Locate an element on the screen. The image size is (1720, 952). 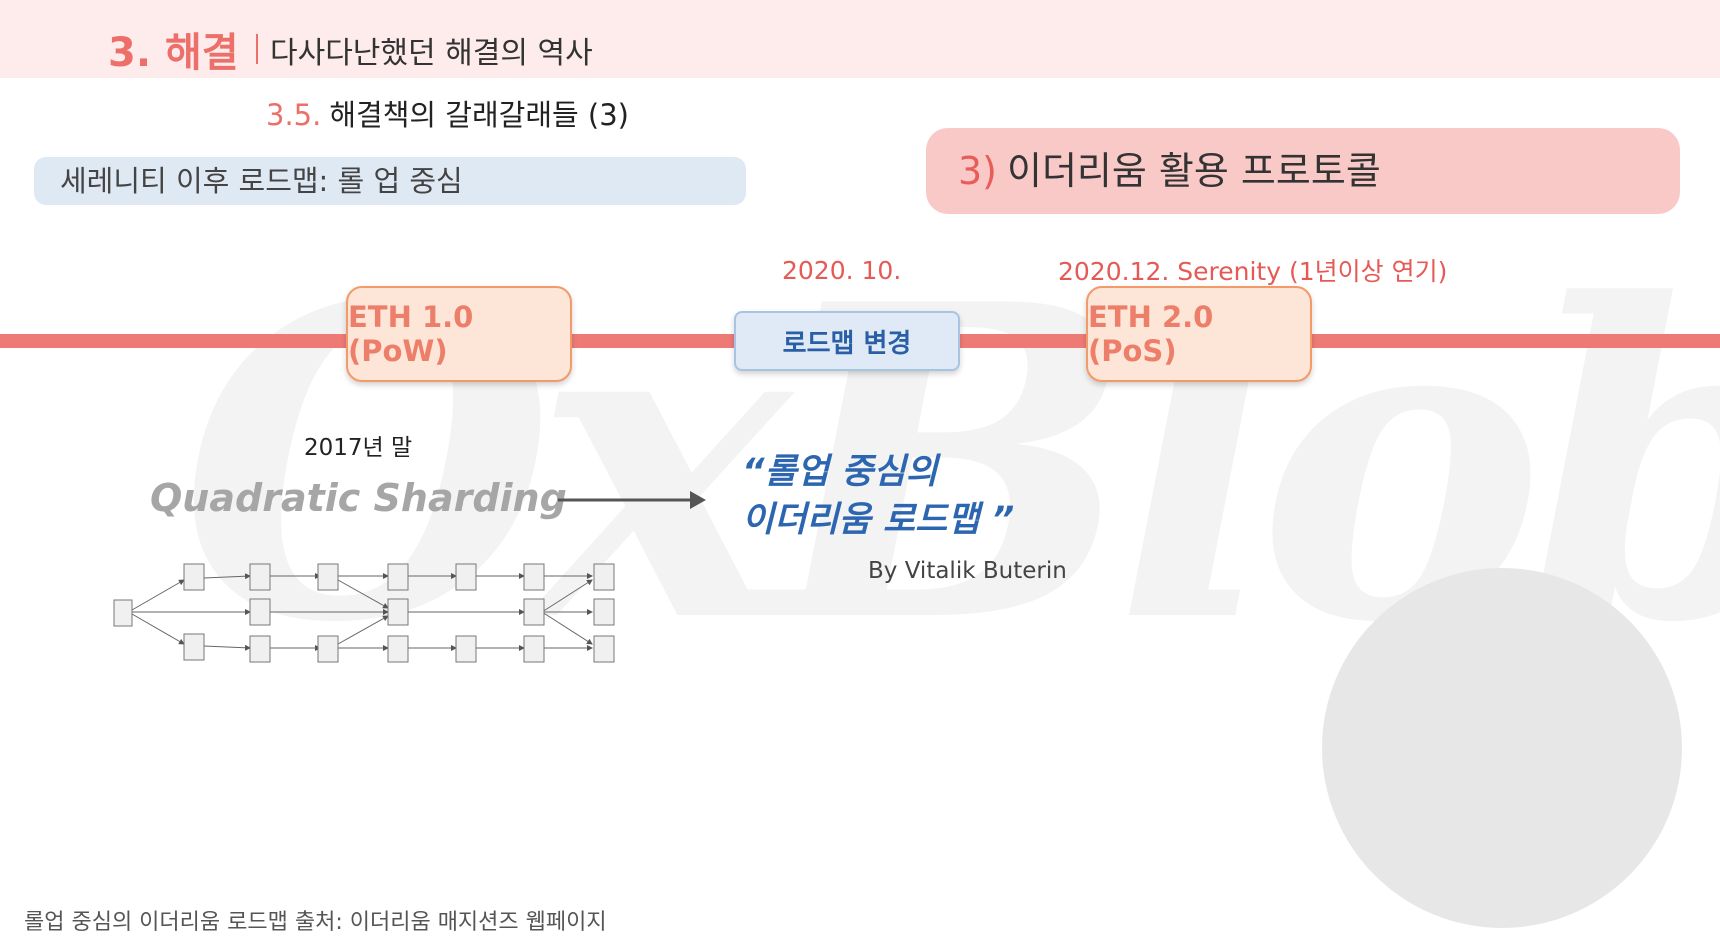
eth1-box: ETH 1.0 (PoW) is located at coordinates (459, 334).